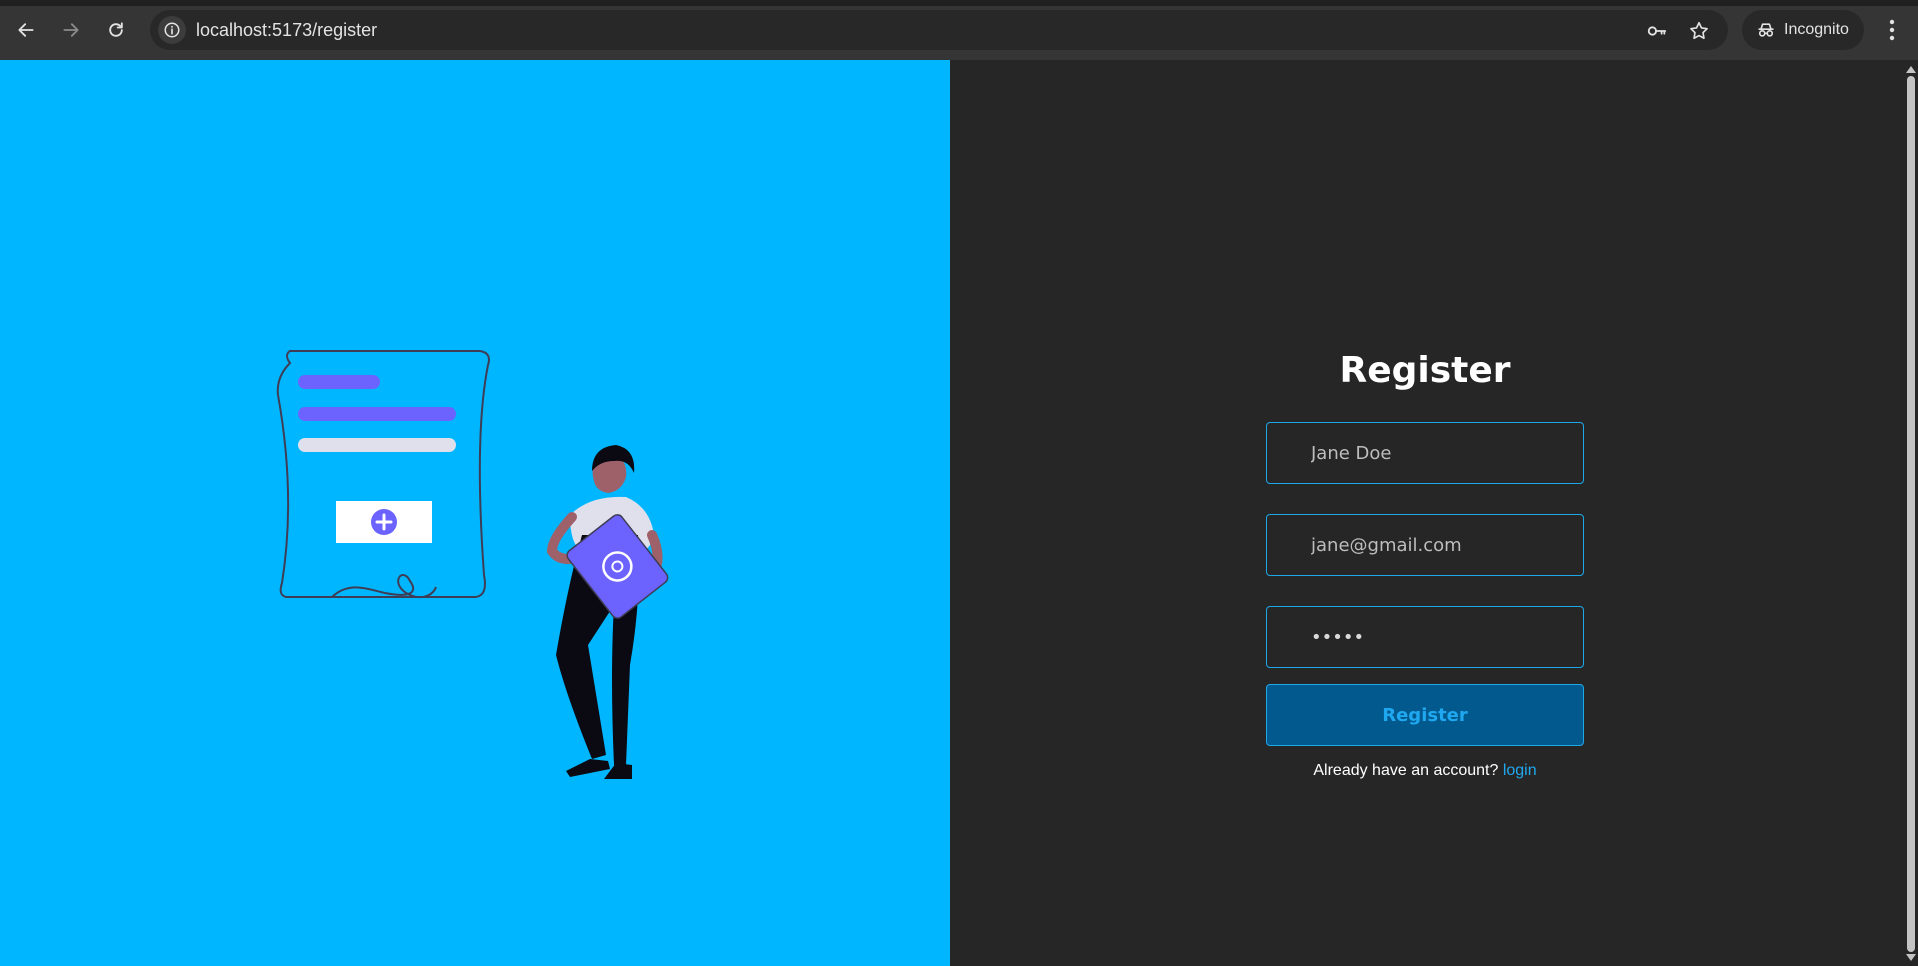  Describe the element at coordinates (1425, 453) in the screenshot. I see `name-input` at that location.